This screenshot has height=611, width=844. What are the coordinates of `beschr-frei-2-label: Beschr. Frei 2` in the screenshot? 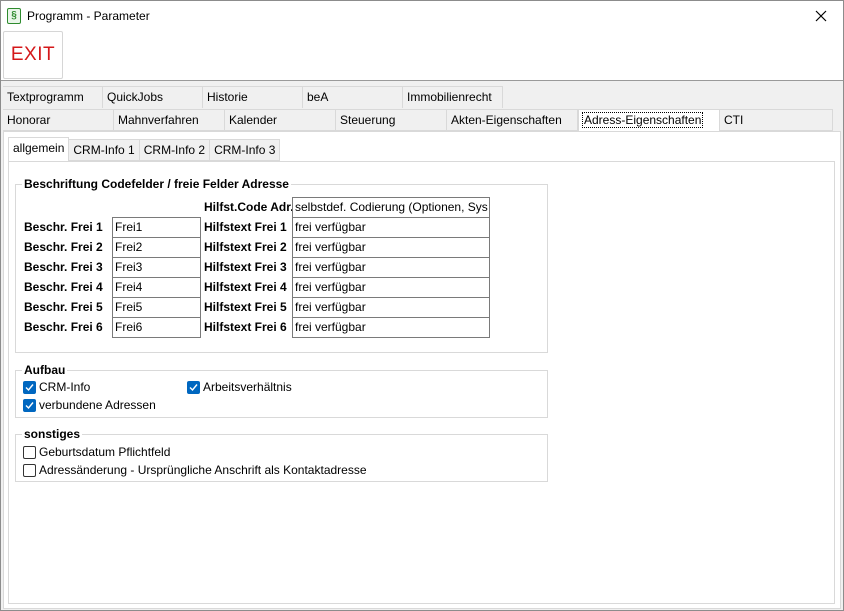 It's located at (63, 247).